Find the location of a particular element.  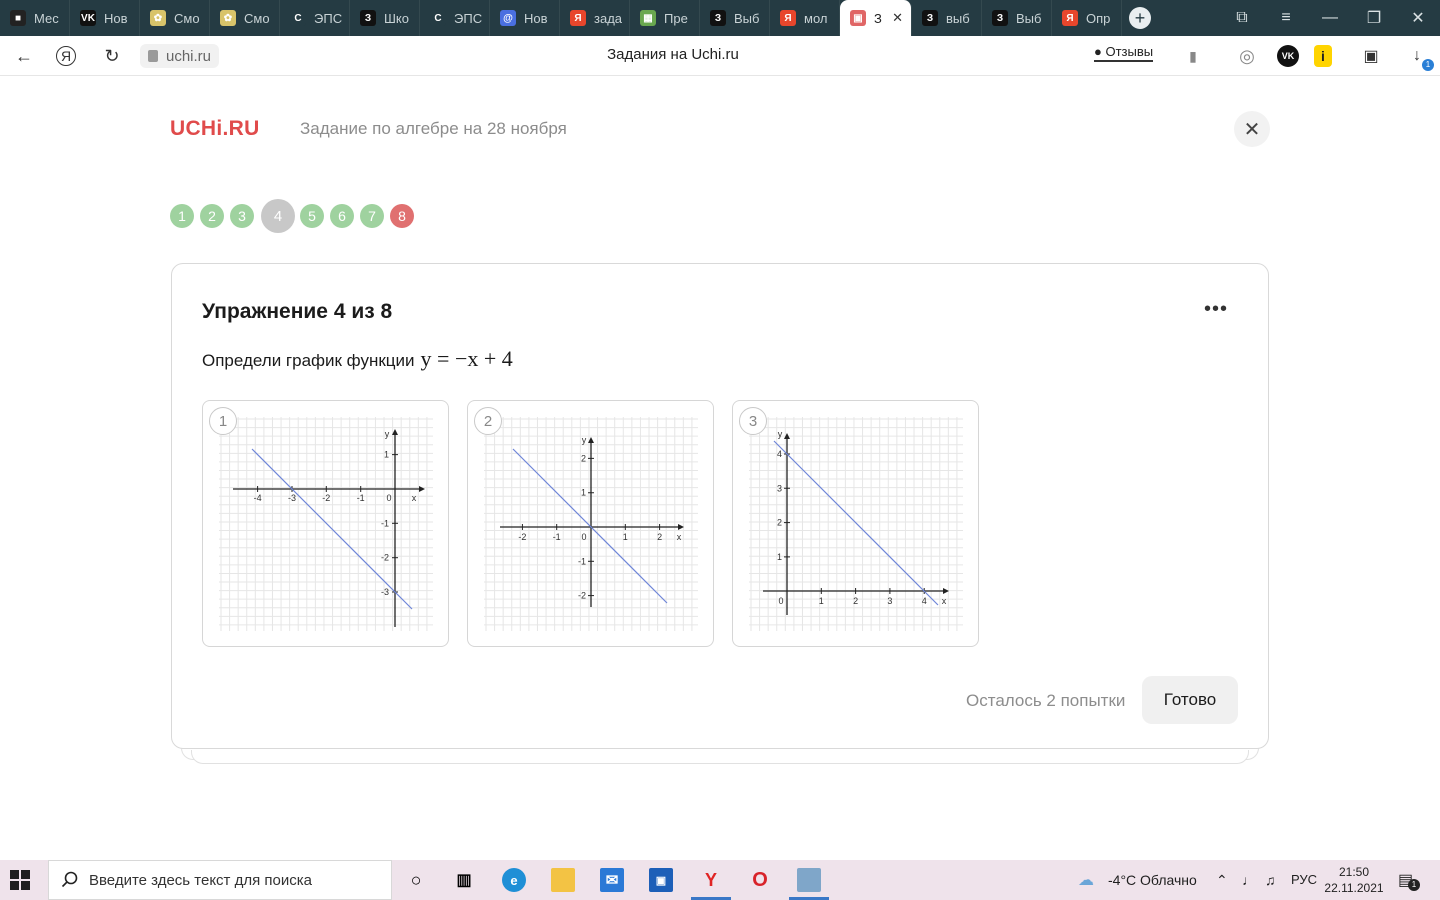

taskbar-search-field: Введите здесь текст для поиска is located at coordinates (220, 880).